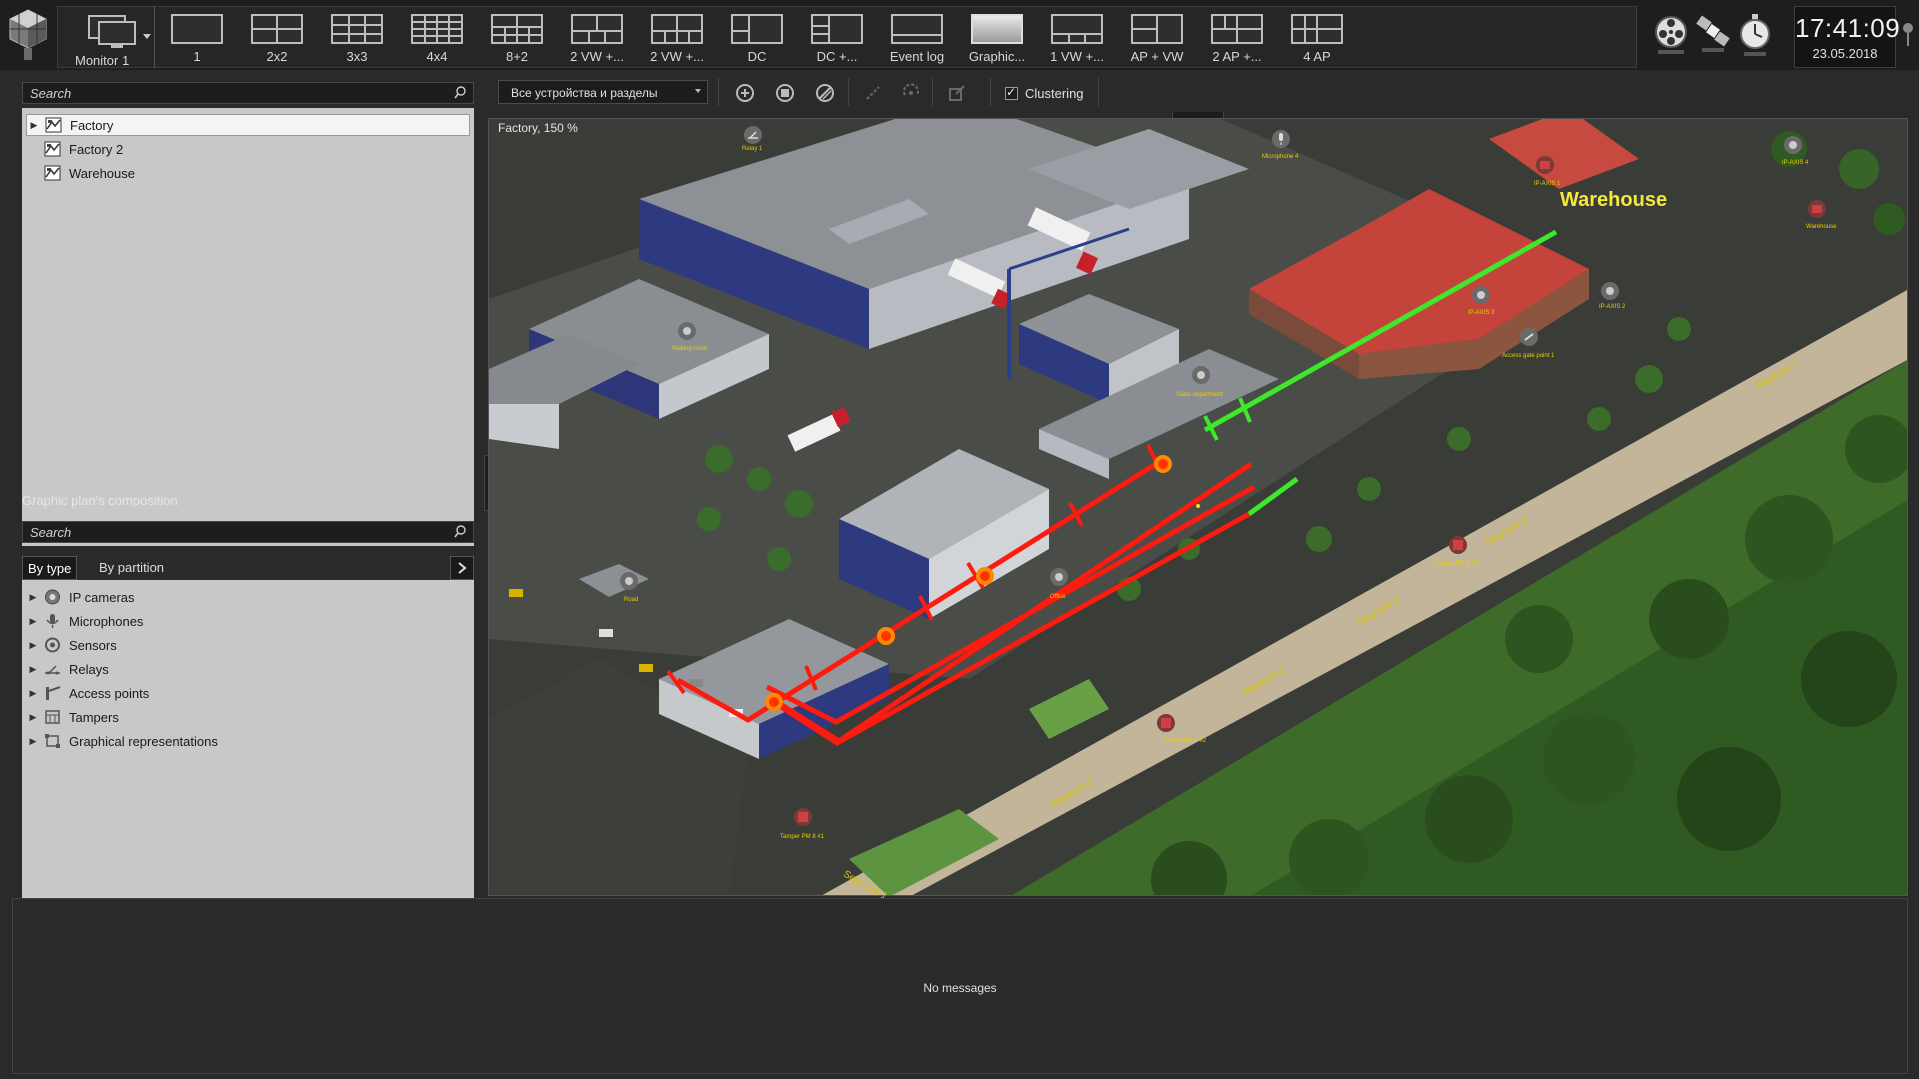  Describe the element at coordinates (248, 125) in the screenshot. I see `map-item-factory: ▶ Factory` at that location.